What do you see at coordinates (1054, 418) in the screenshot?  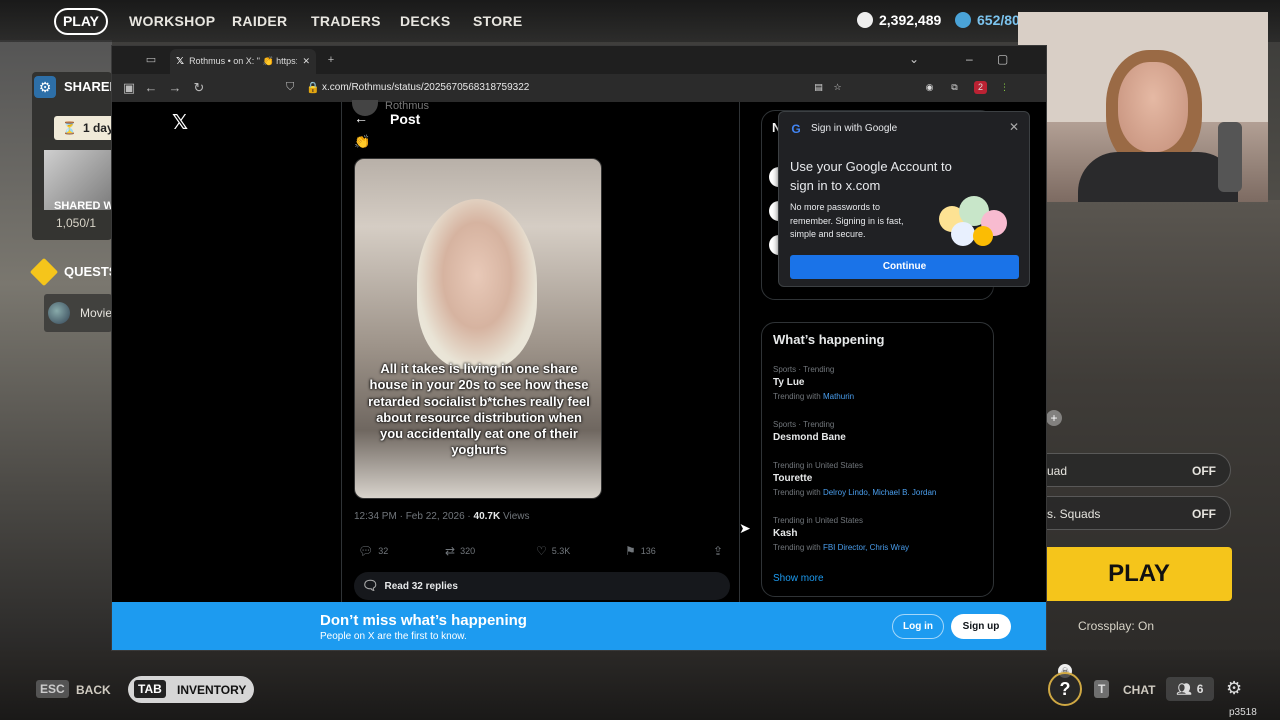 I see `plus-icon: +` at bounding box center [1054, 418].